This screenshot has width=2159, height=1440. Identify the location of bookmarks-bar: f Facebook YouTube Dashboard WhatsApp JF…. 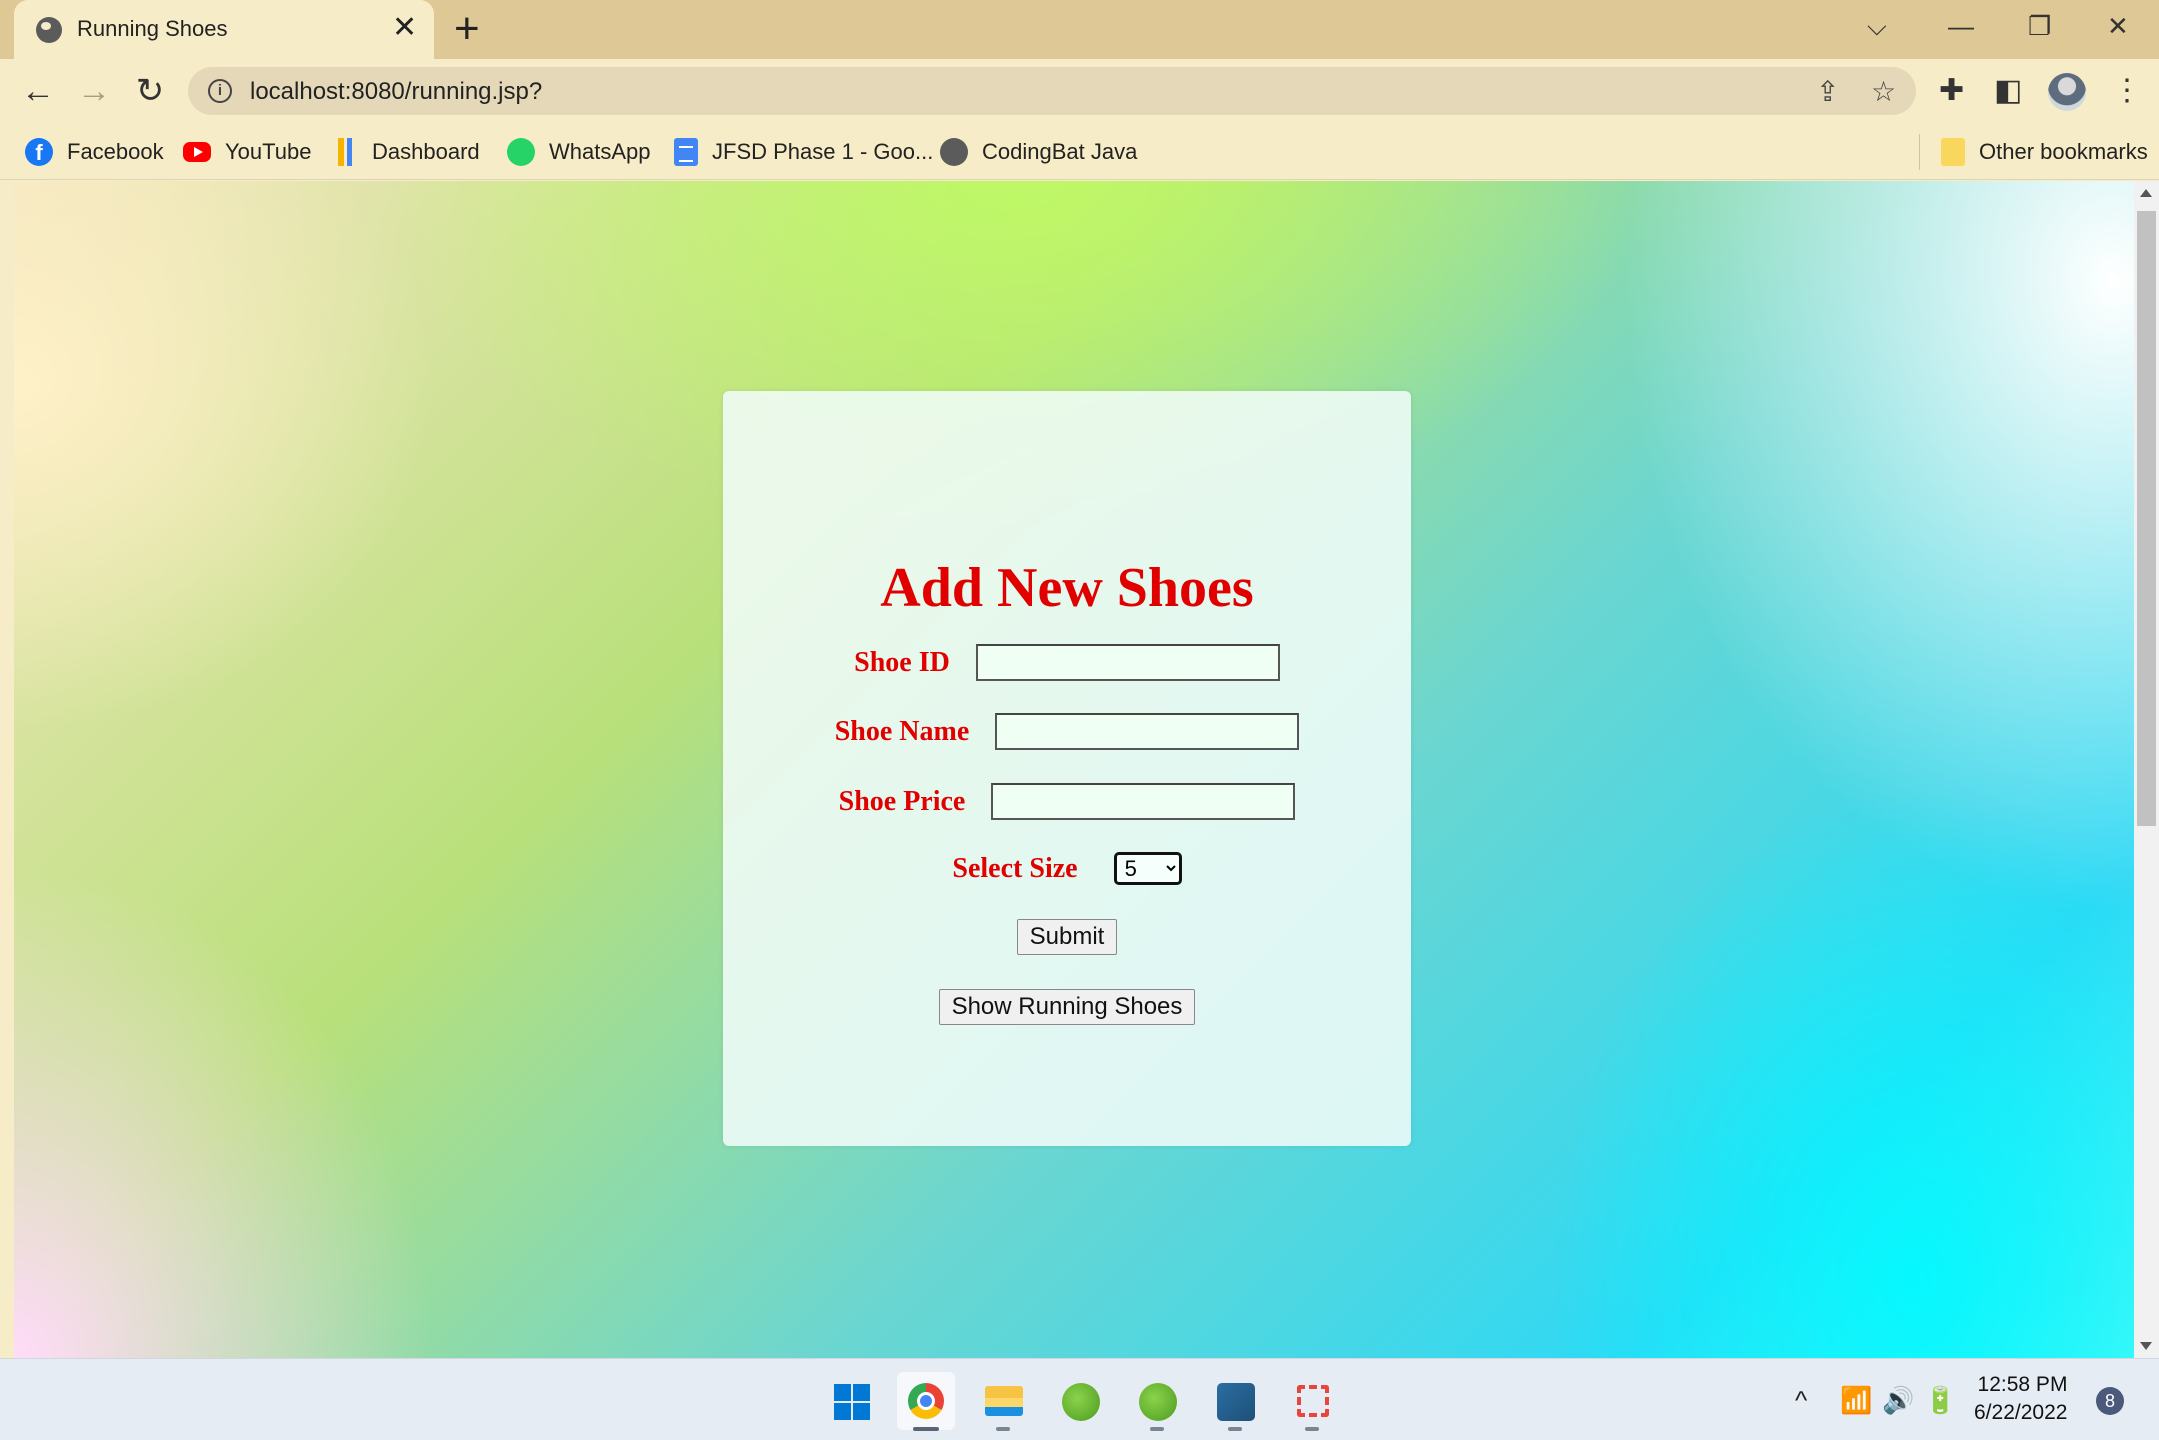
(1079, 152).